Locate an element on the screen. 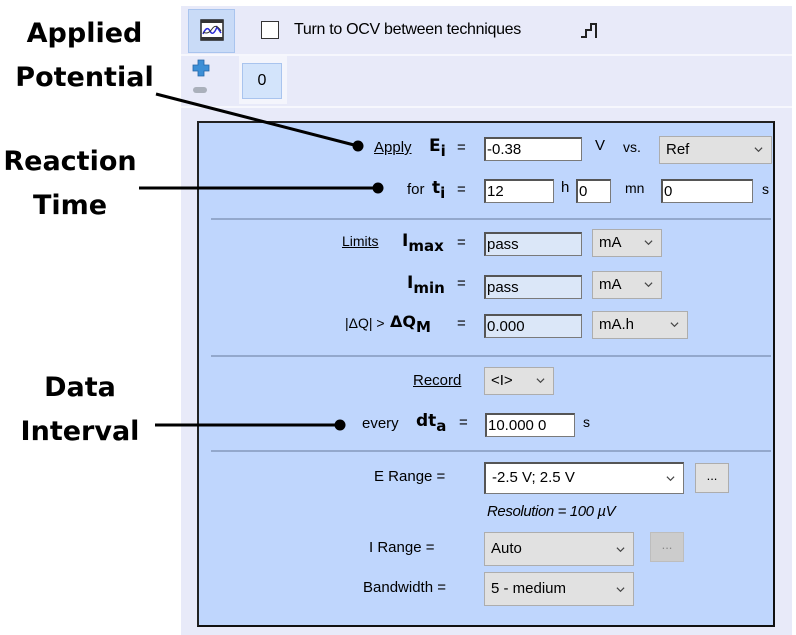 The height and width of the screenshot is (635, 796). minutes-input: 0 is located at coordinates (593, 191).